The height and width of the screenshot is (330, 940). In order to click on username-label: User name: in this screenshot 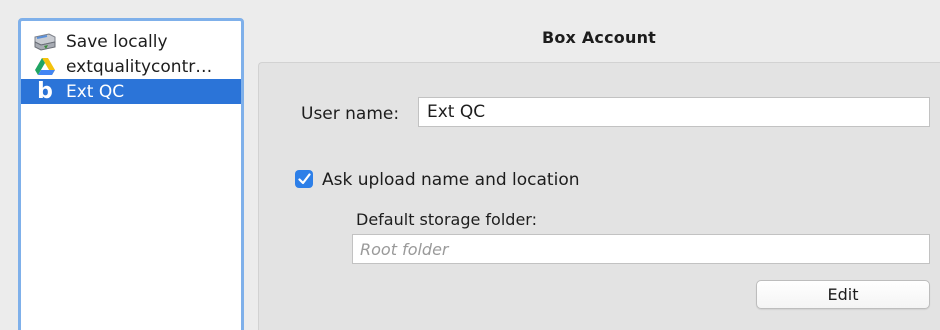, I will do `click(350, 114)`.